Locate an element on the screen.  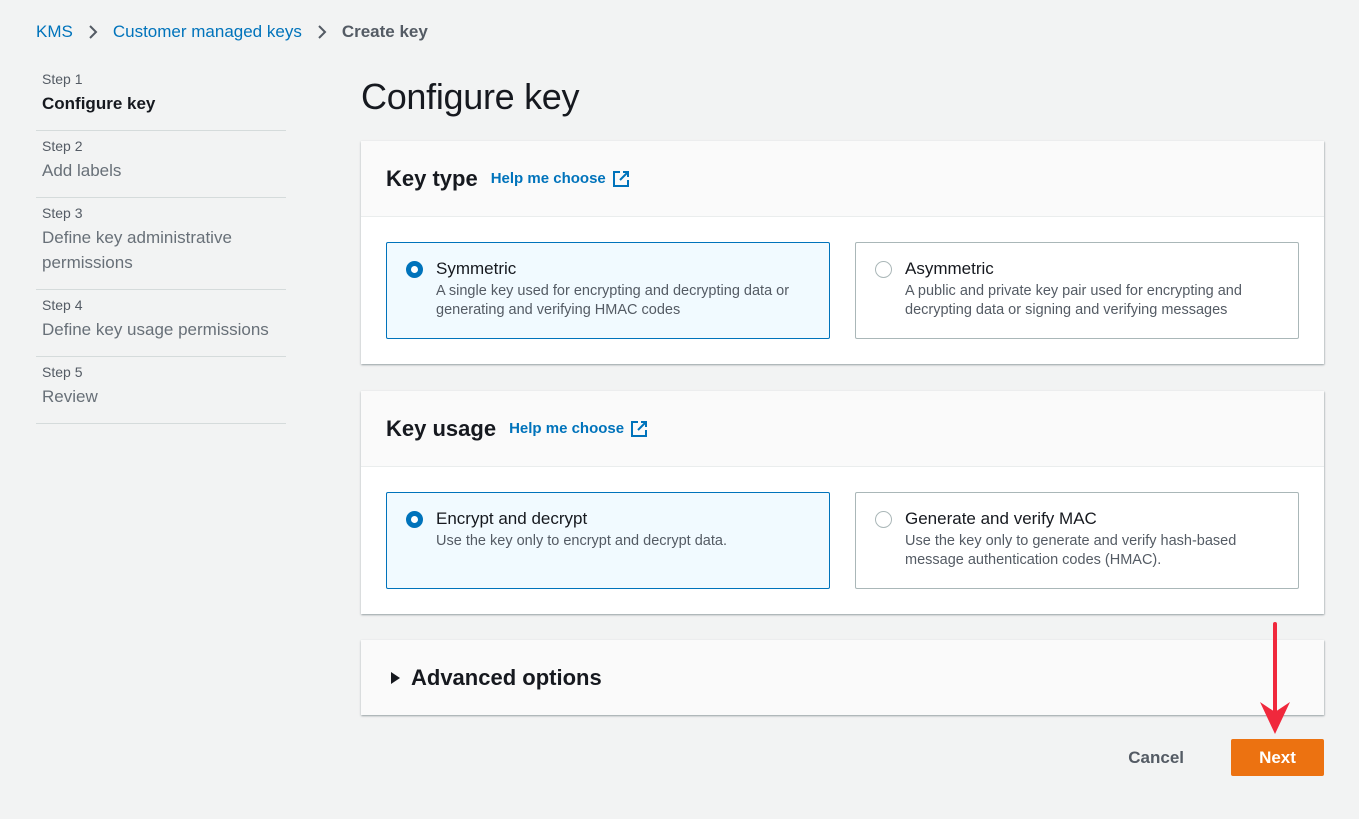
advanced-options-expander: Advanced options is located at coordinates (842, 677).